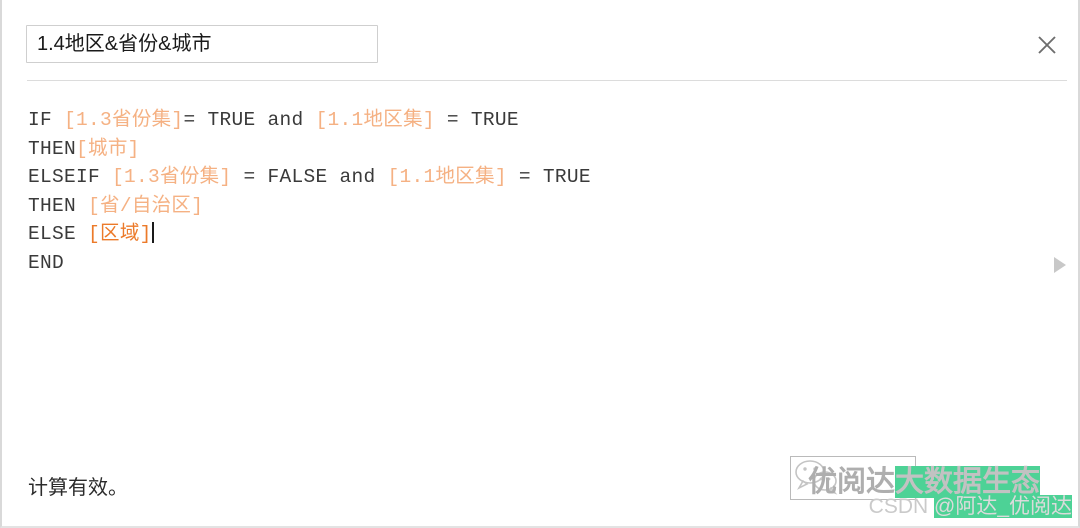  I want to click on csdn-watermark: 优阅达大数据生态 CSDN @阿达_优阅达, so click(928, 486).